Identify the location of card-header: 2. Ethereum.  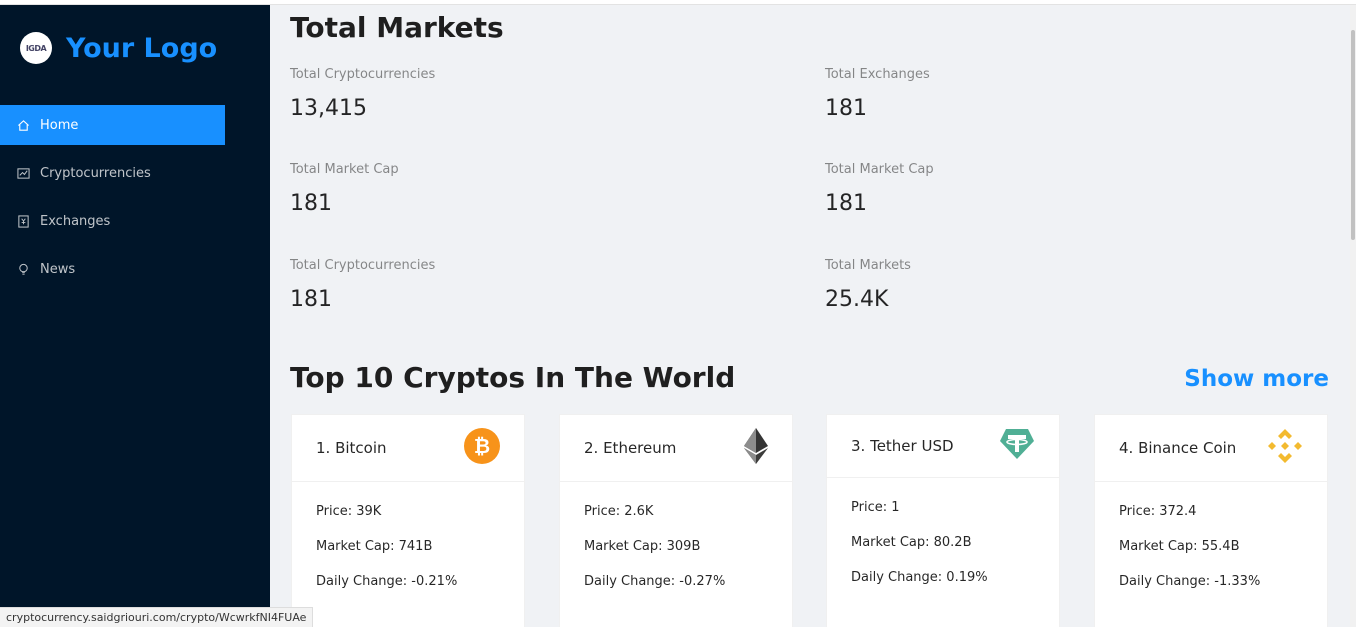
(676, 448).